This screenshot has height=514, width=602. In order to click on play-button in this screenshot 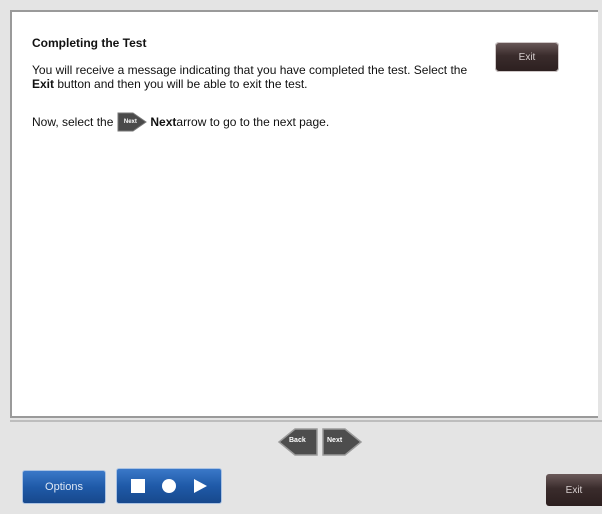, I will do `click(200, 486)`.